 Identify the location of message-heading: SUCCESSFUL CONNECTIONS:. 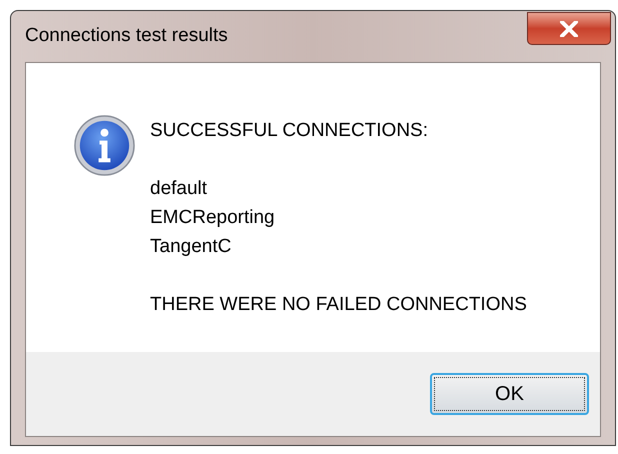
(289, 131).